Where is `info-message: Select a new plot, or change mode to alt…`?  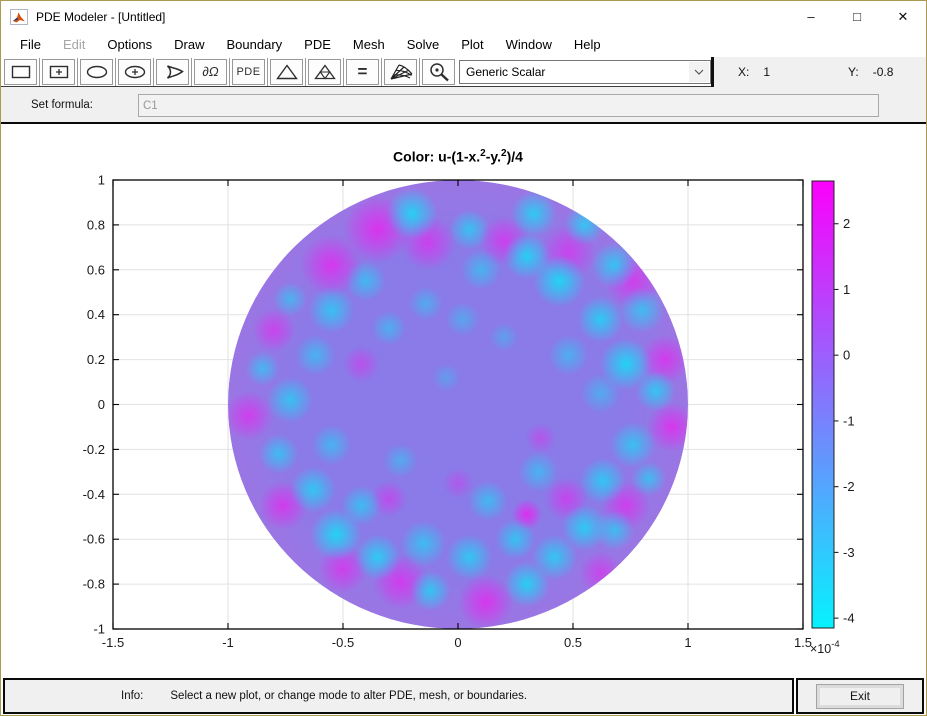 info-message: Select a new plot, or change mode to alt… is located at coordinates (349, 696).